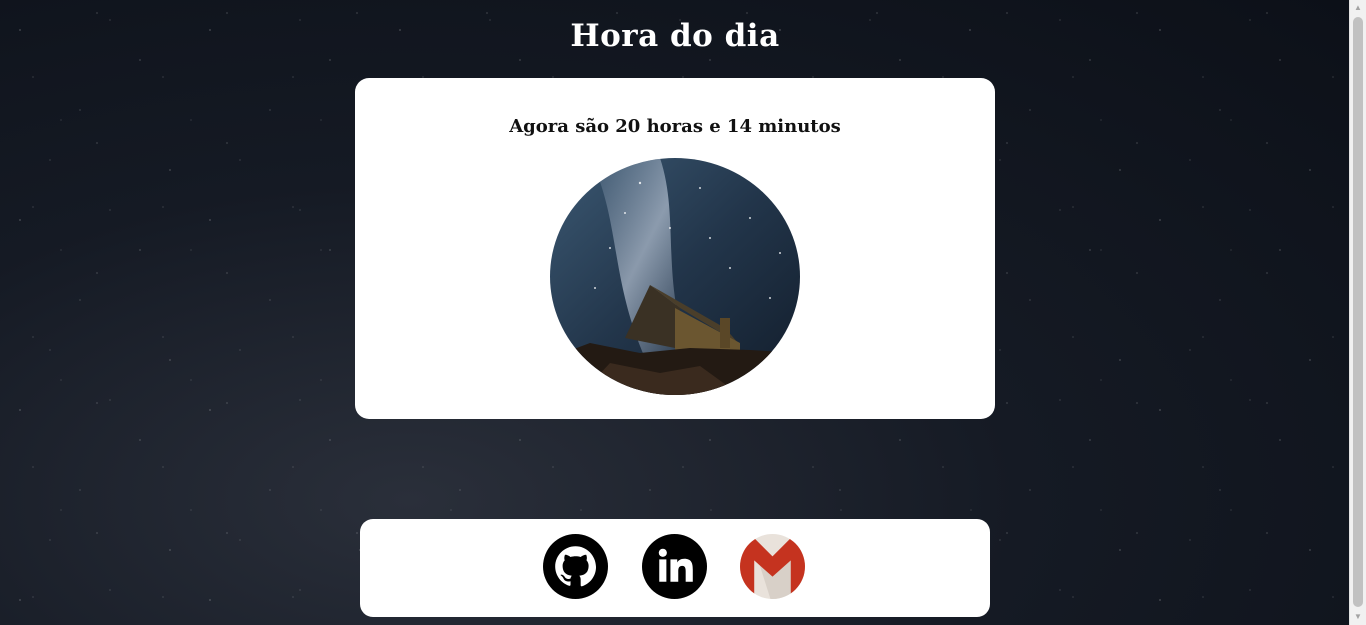  Describe the element at coordinates (675, 276) in the screenshot. I see `night-church-photo` at that location.